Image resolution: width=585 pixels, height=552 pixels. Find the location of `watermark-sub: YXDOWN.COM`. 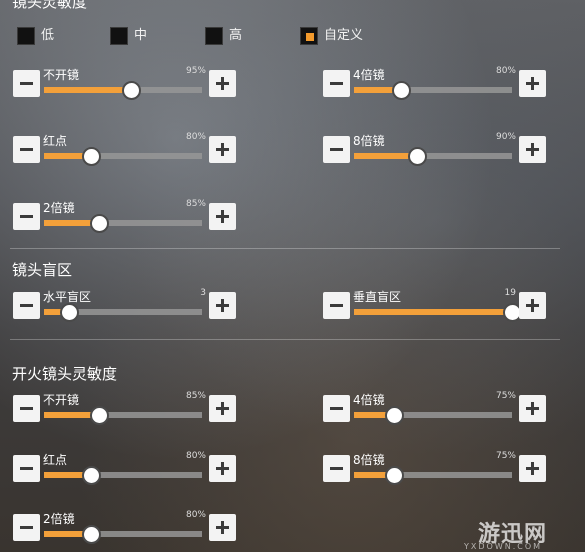

watermark-sub: YXDOWN.COM is located at coordinates (503, 546).